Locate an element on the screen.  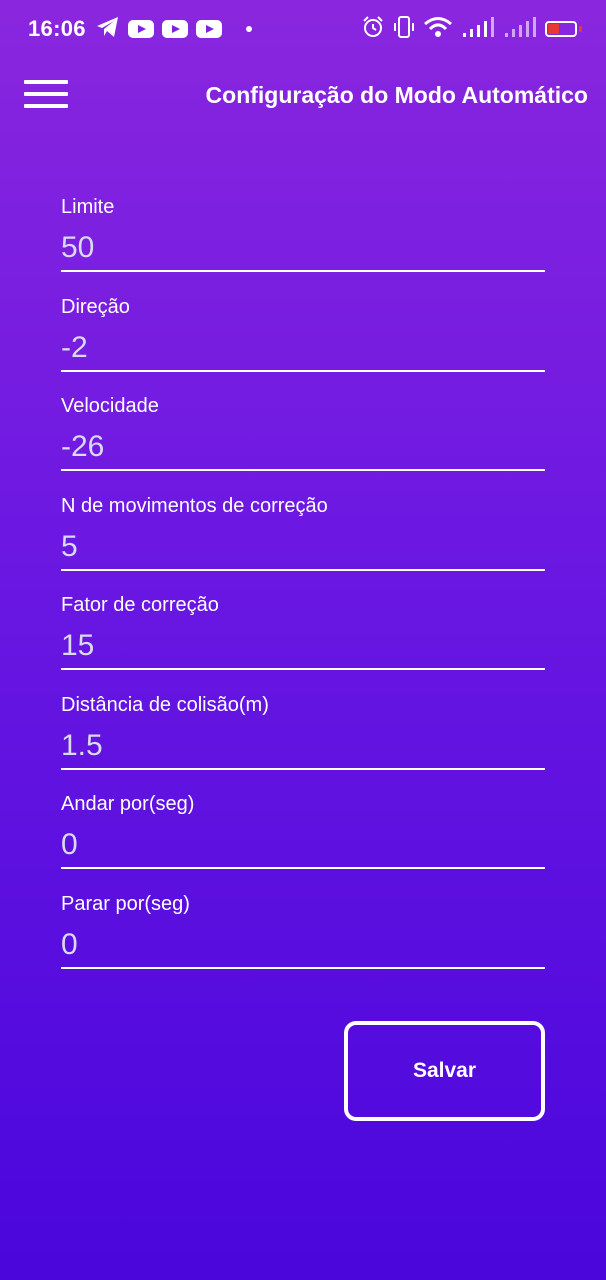
alarm-icon is located at coordinates (373, 29).